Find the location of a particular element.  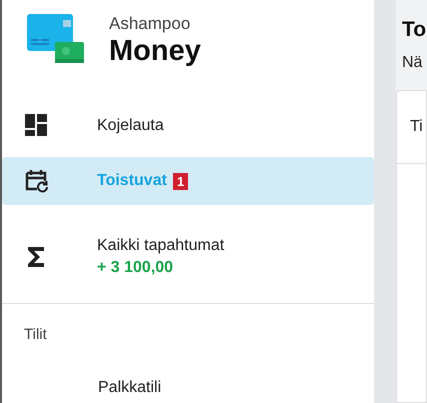

section-heading: Tilit is located at coordinates (35, 334).